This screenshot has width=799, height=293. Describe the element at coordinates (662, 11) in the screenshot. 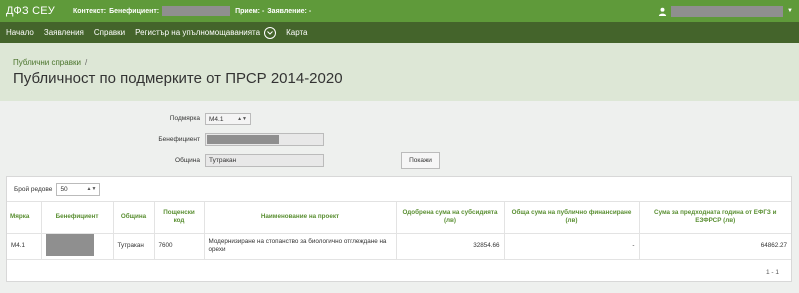

I see `user-icon` at that location.